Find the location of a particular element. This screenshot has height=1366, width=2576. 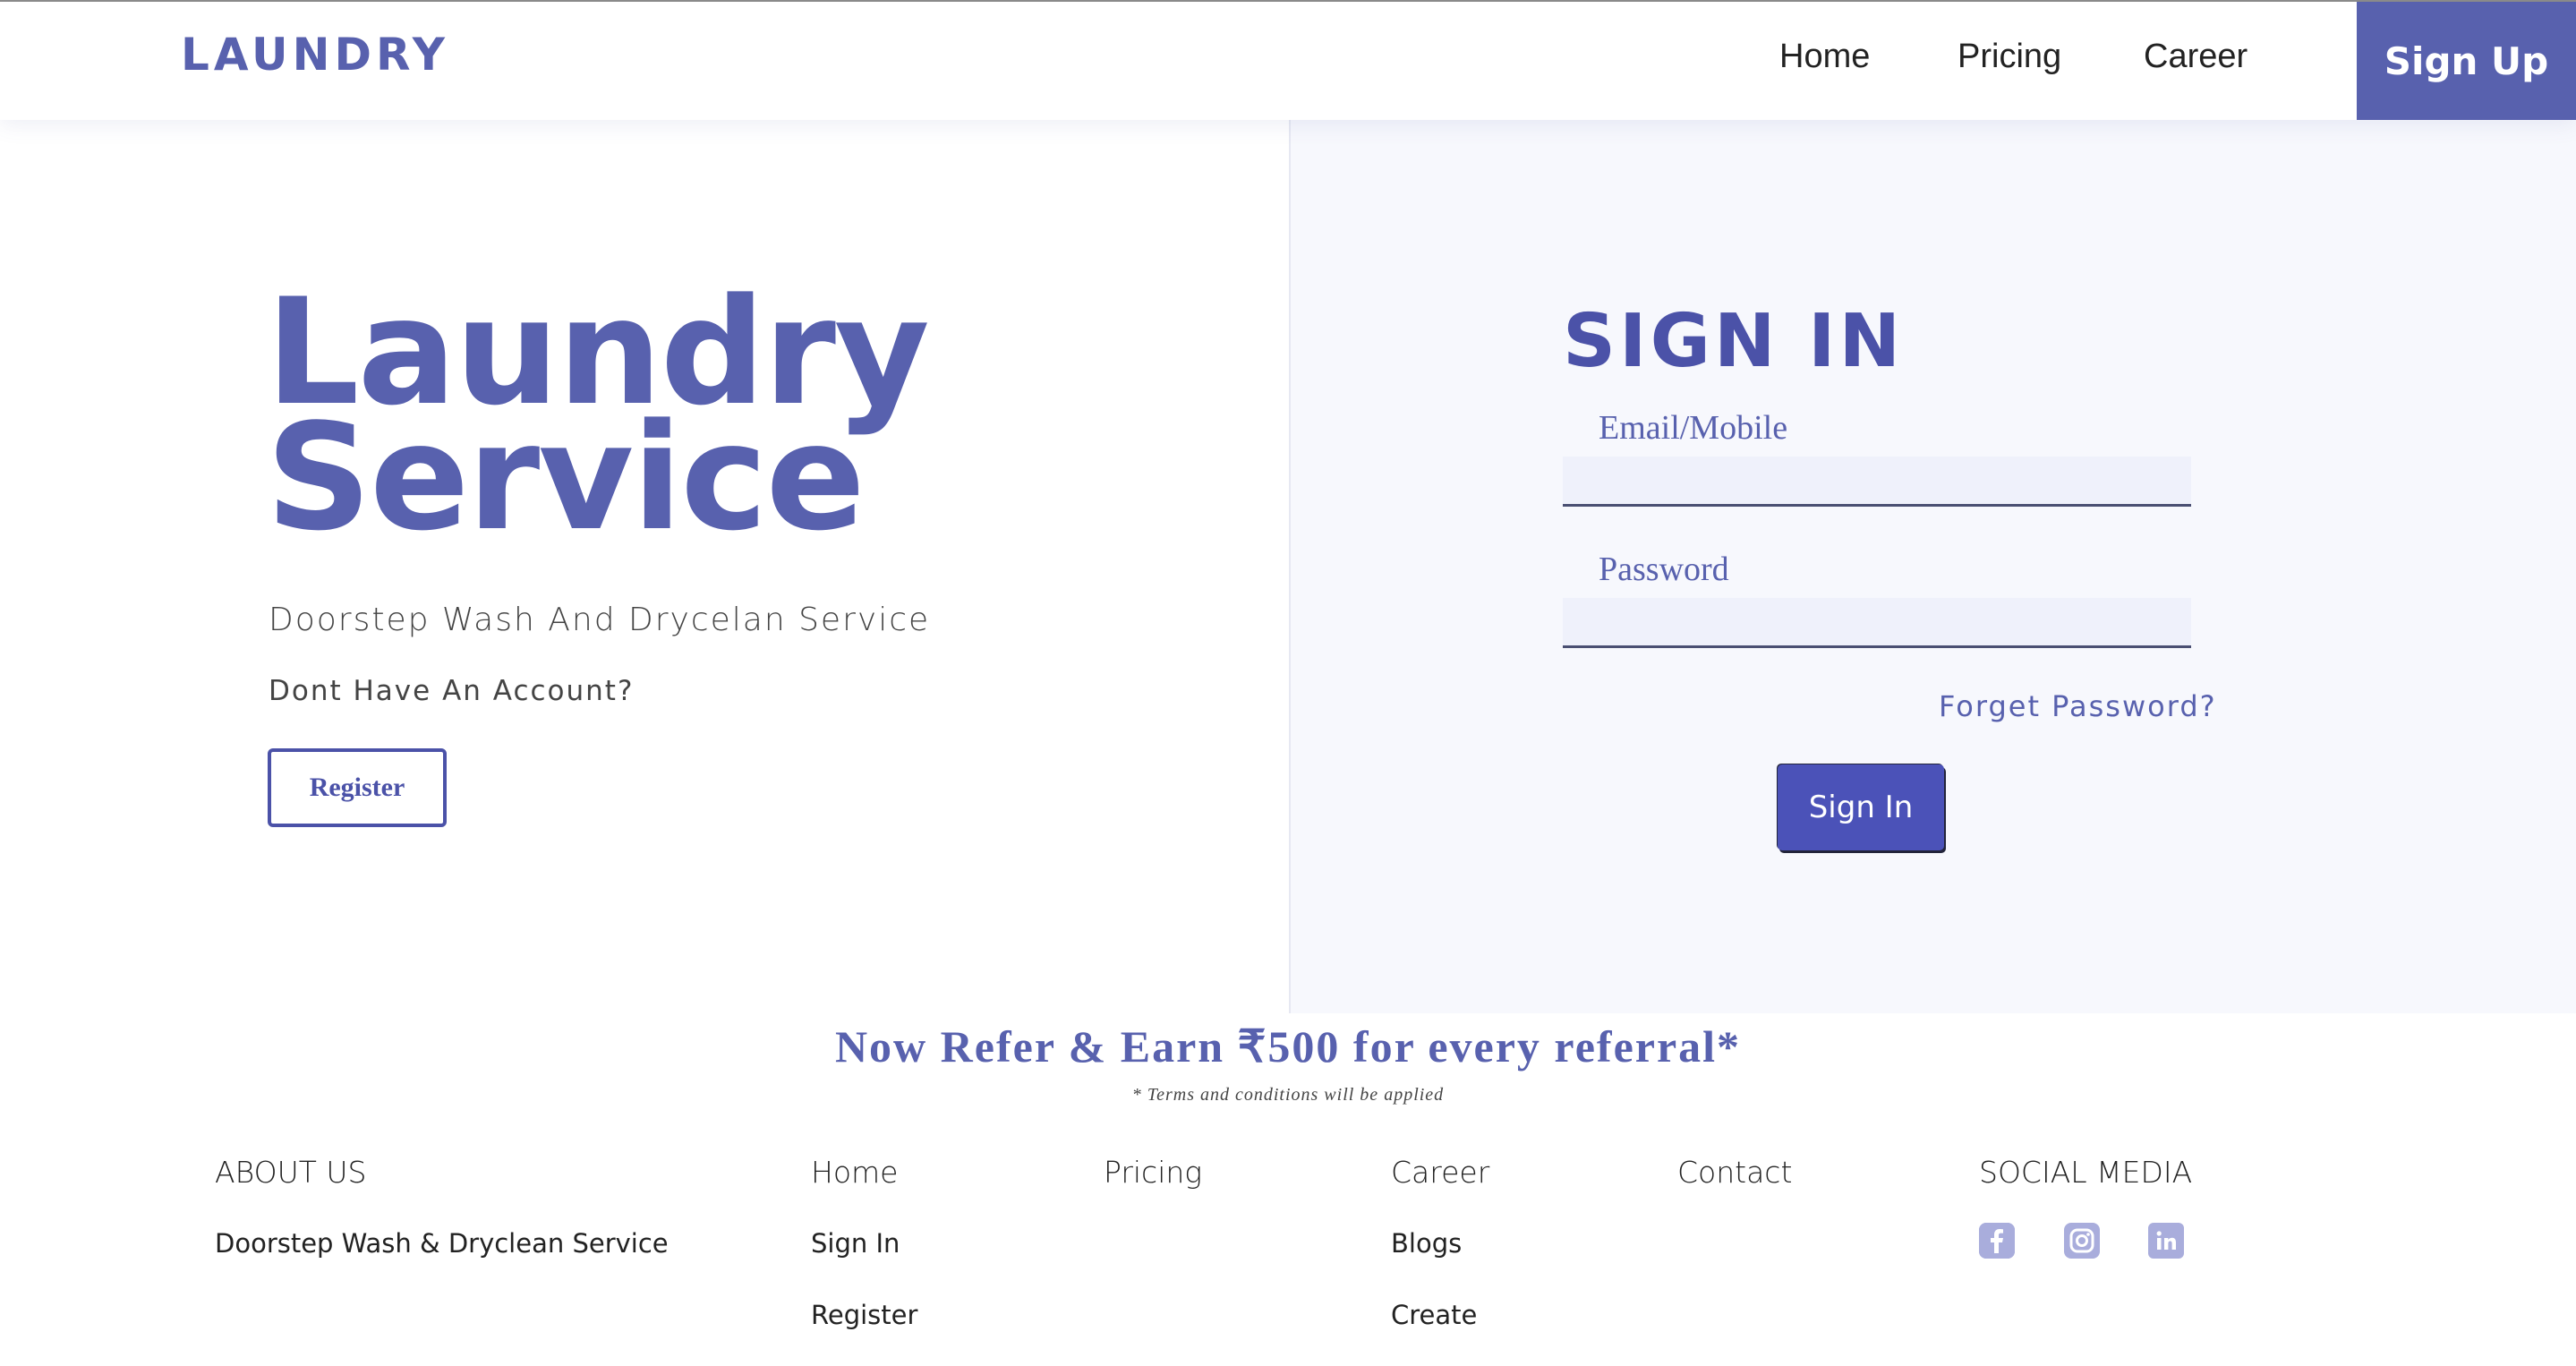

footer-pricing-link: Pricing is located at coordinates (1153, 1172).